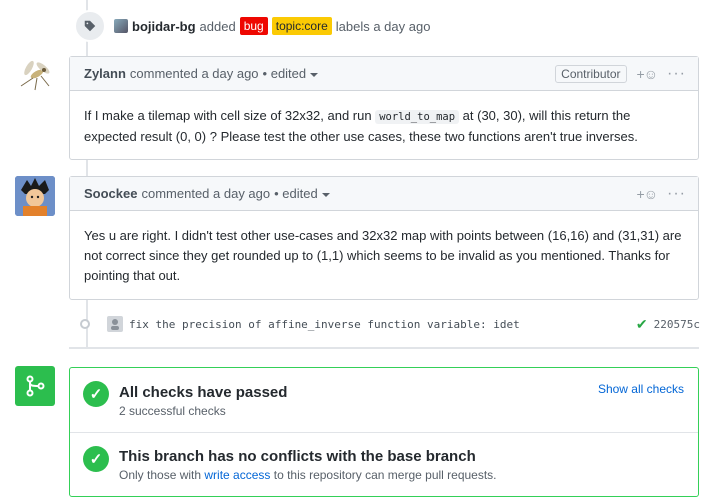 The height and width of the screenshot is (497, 718). I want to click on git-merge-icon, so click(35, 386).